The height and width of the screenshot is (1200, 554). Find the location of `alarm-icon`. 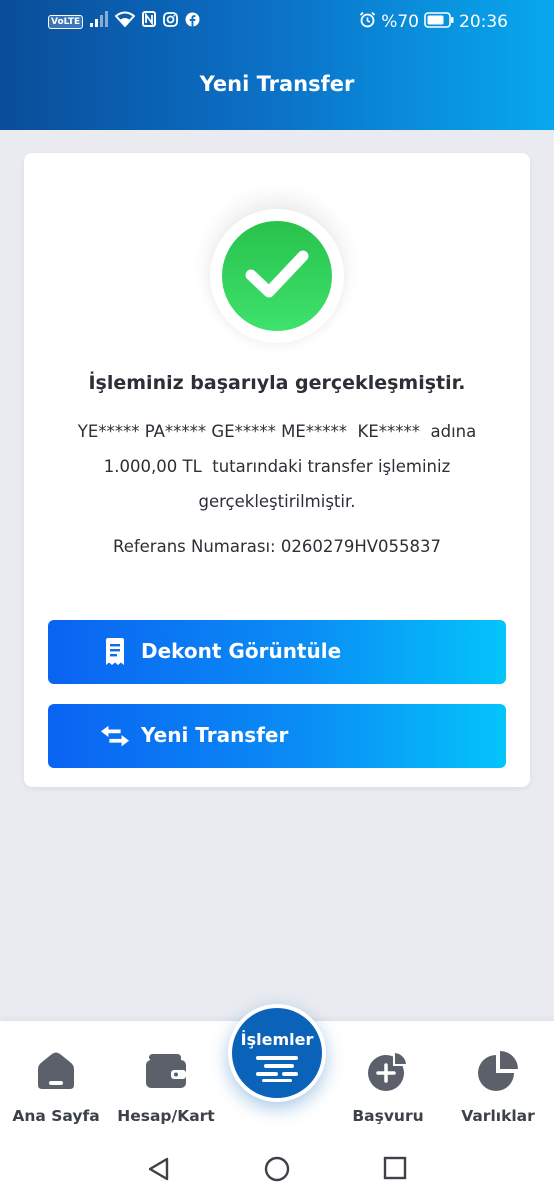

alarm-icon is located at coordinates (367, 22).